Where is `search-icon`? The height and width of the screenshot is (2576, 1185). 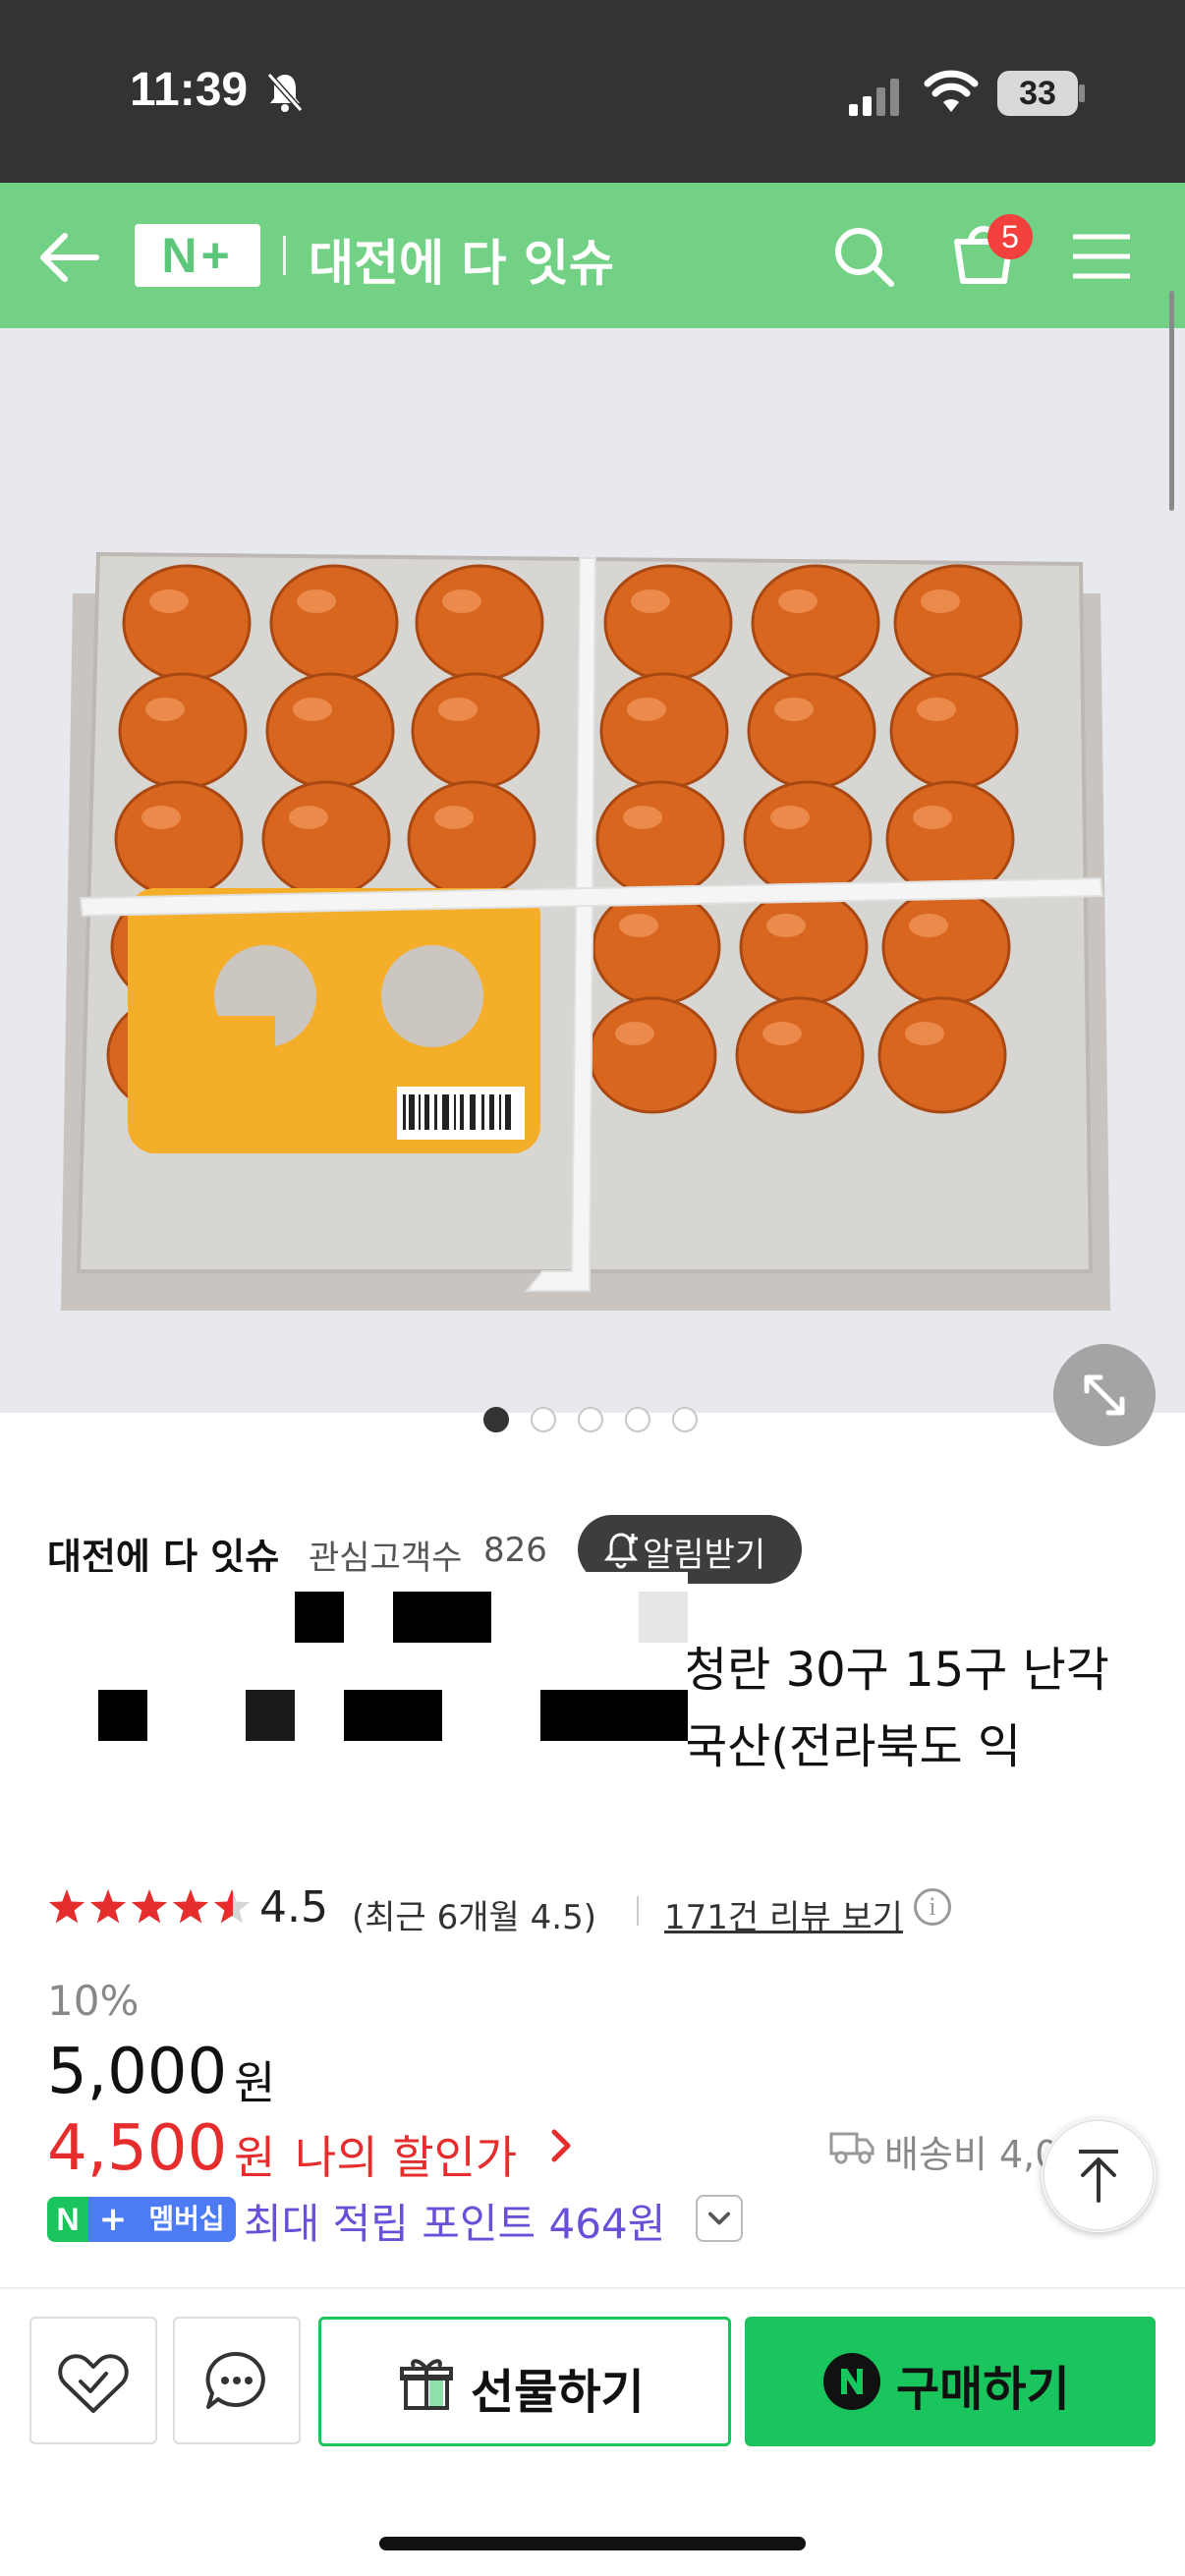 search-icon is located at coordinates (864, 256).